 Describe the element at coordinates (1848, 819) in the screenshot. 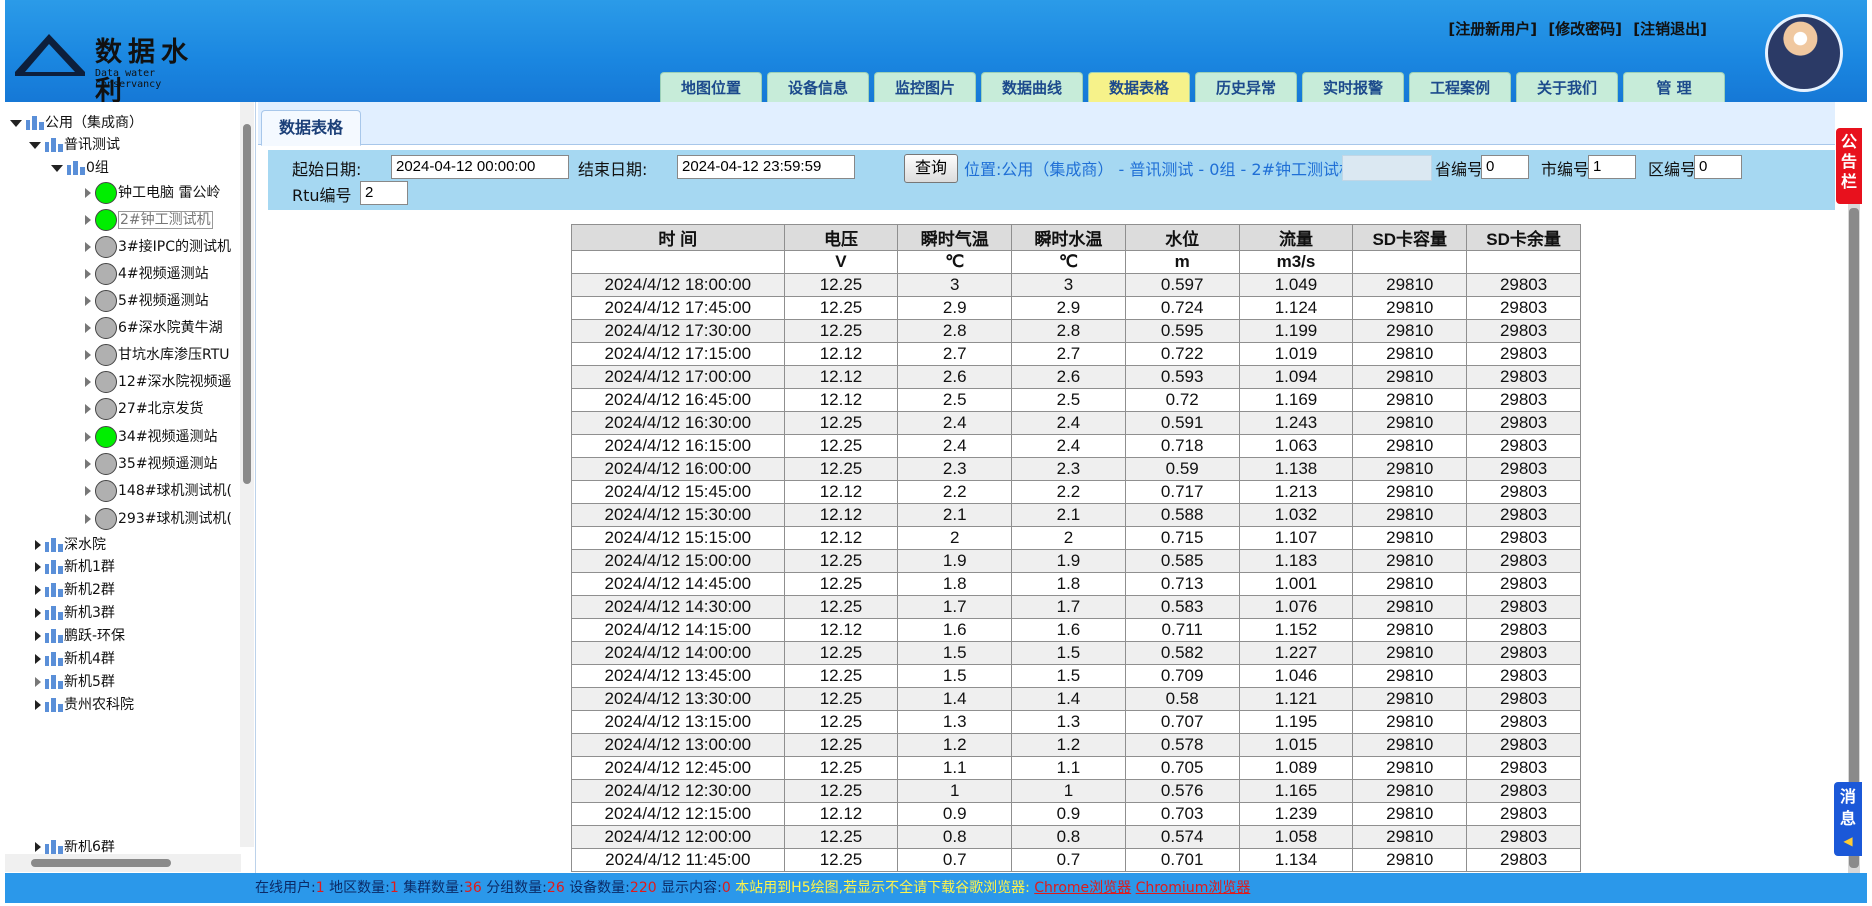

I see `message-tab: 消 息 ◀` at that location.